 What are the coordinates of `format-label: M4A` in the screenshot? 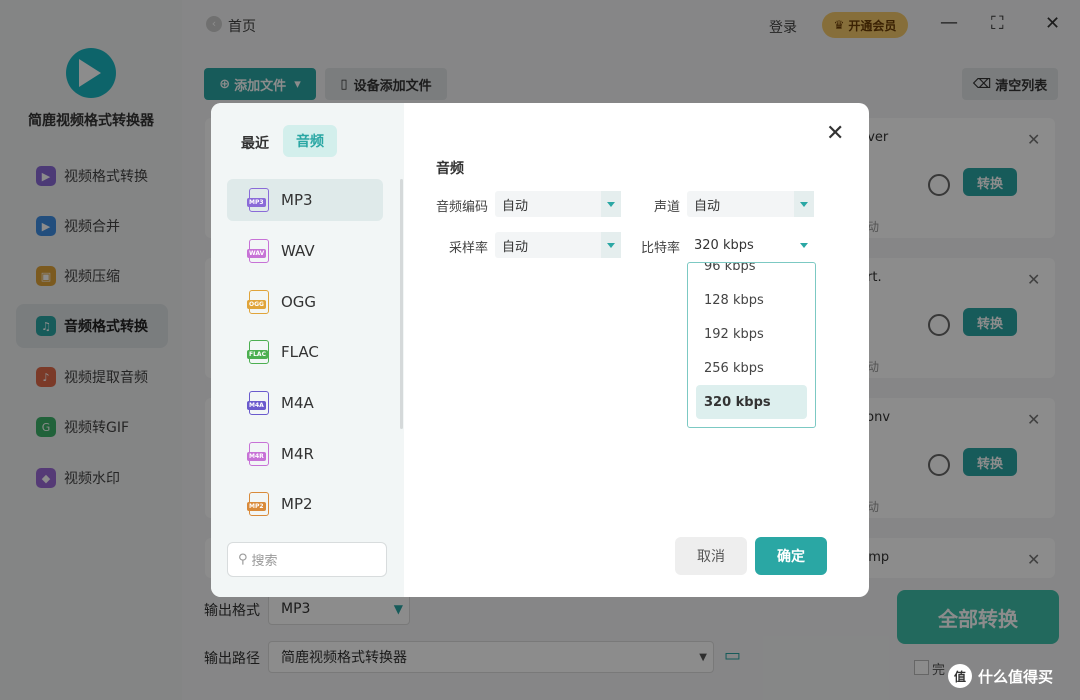 It's located at (297, 403).